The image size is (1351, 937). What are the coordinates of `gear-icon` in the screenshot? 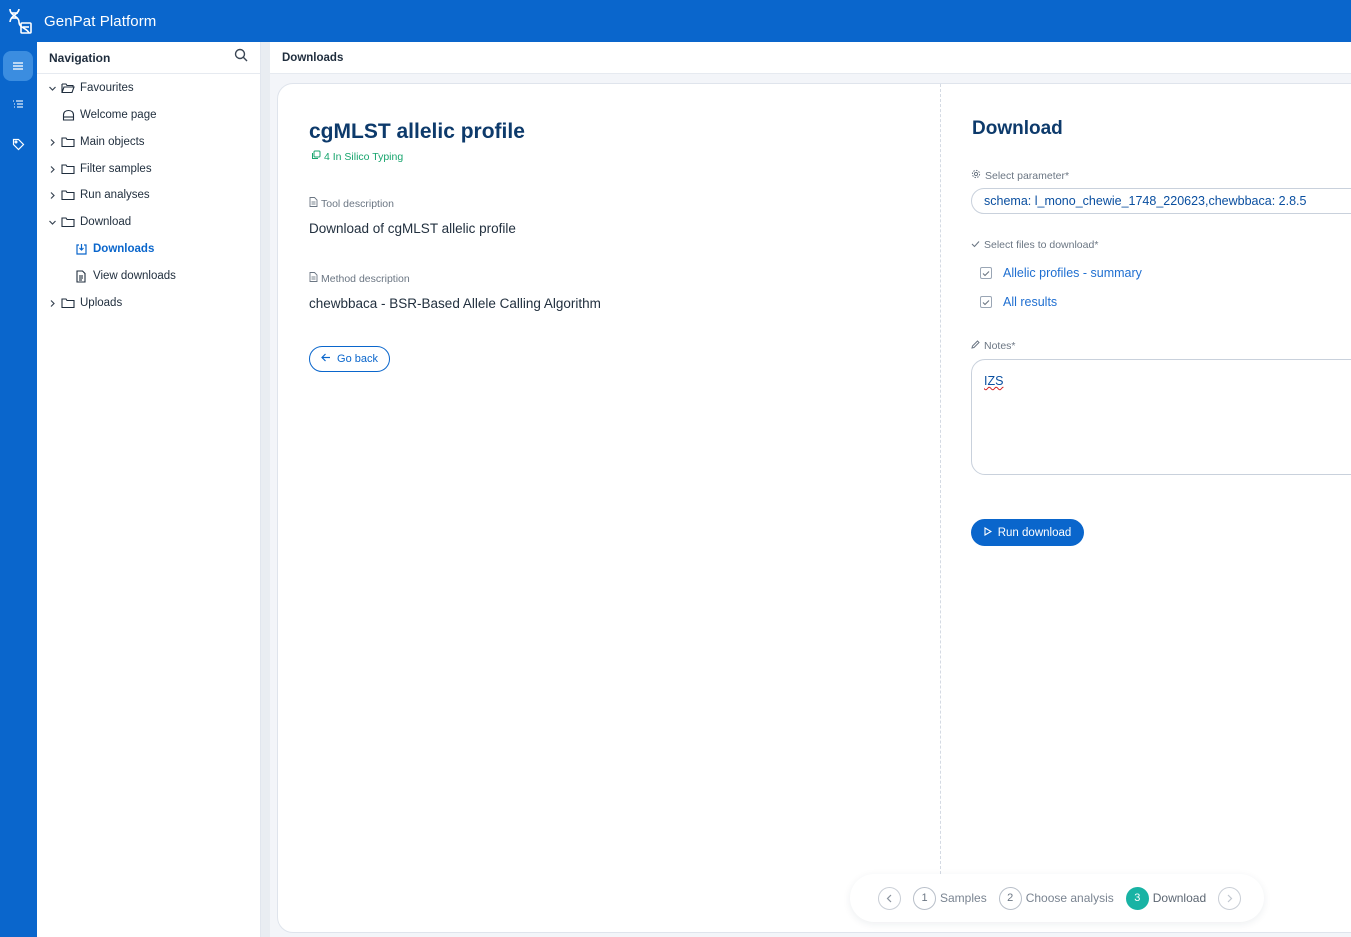 It's located at (976, 175).